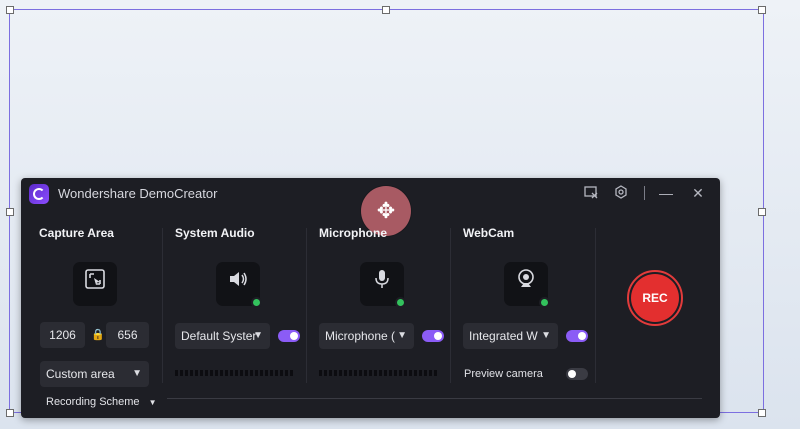  I want to click on record-button: REC, so click(655, 298).